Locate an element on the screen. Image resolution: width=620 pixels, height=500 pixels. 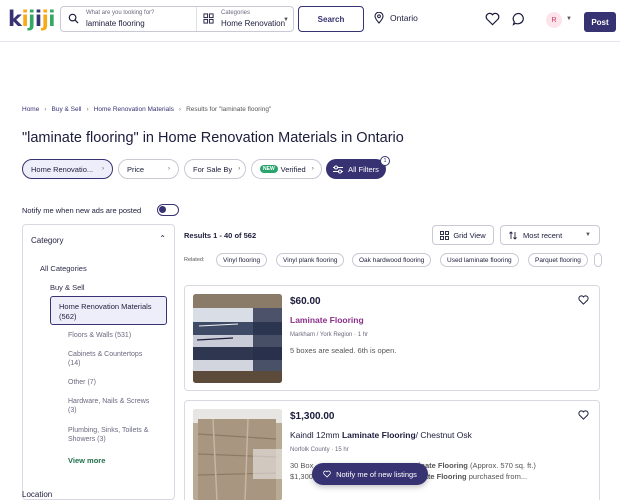
desc-text: (Approx. 570 sq. ft.) is located at coordinates (501, 465).